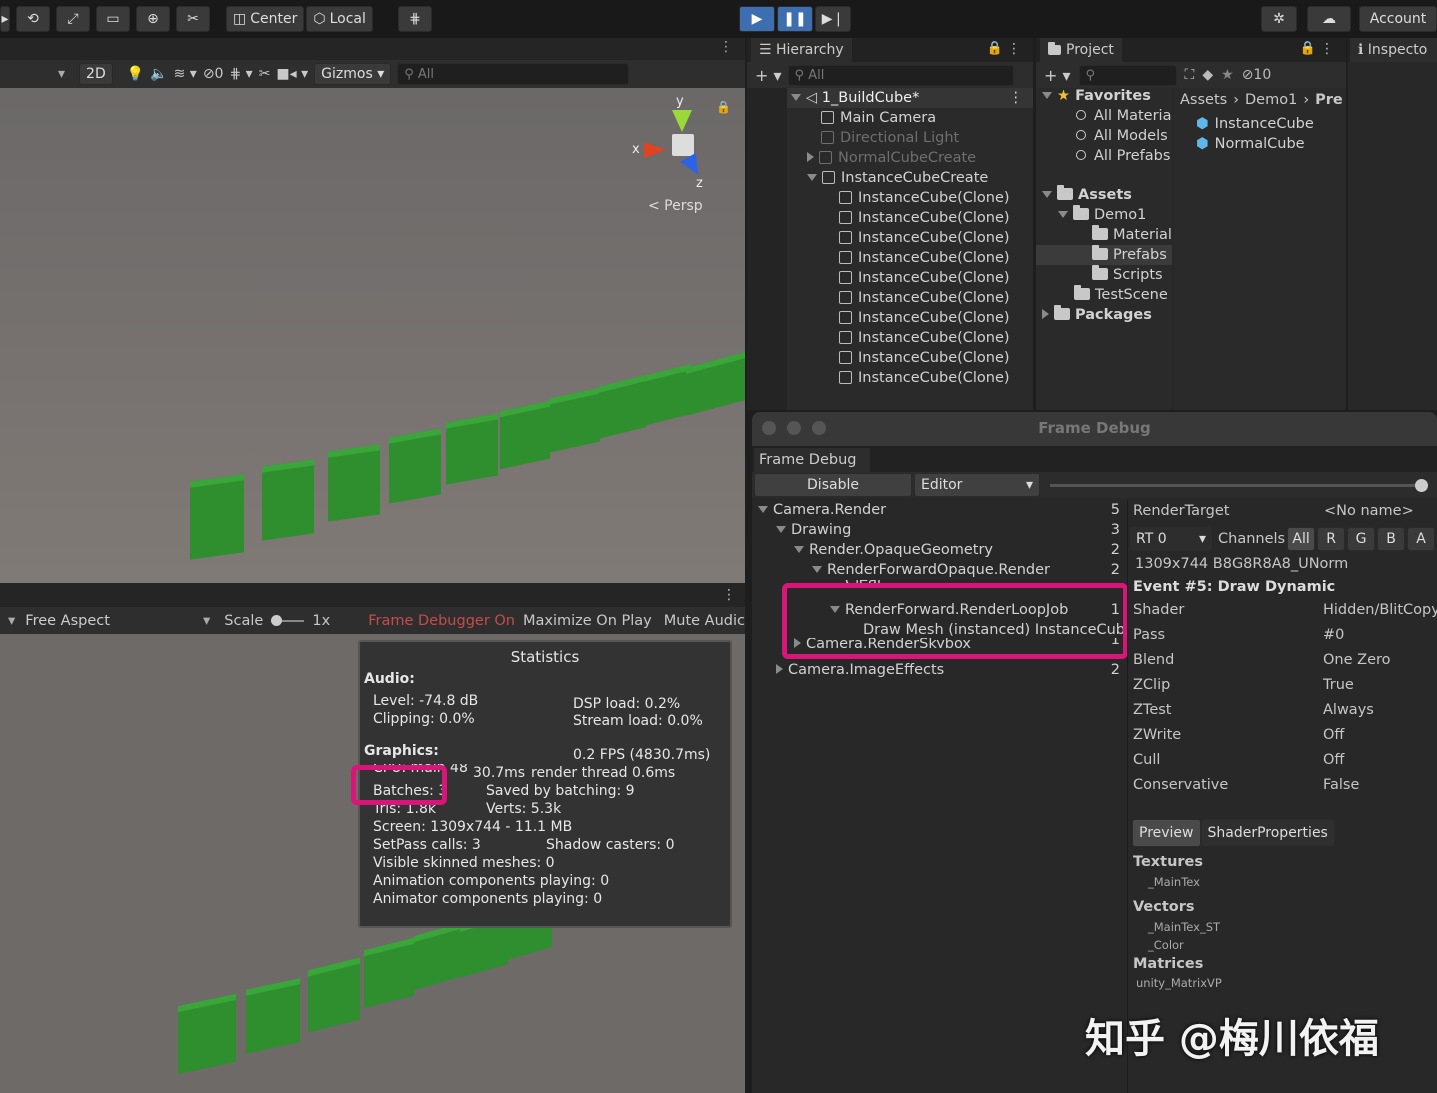  What do you see at coordinates (1104, 136) in the screenshot?
I see `favorite-all-models: All Models` at bounding box center [1104, 136].